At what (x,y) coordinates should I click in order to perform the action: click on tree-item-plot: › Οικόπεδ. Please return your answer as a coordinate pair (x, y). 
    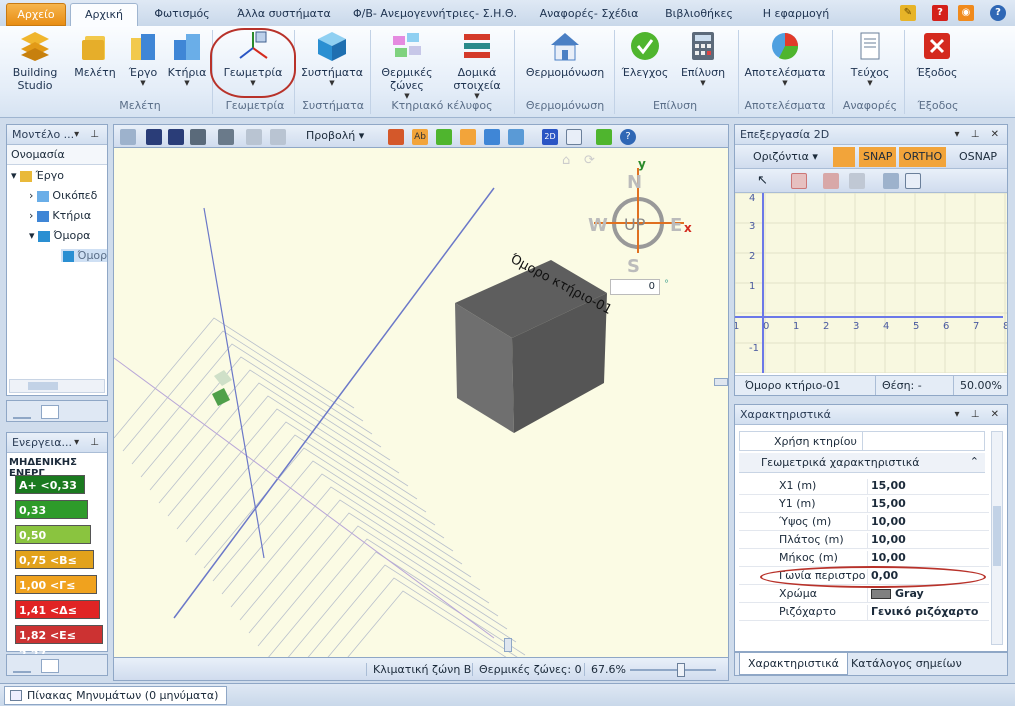
    Looking at the image, I should click on (63, 195).